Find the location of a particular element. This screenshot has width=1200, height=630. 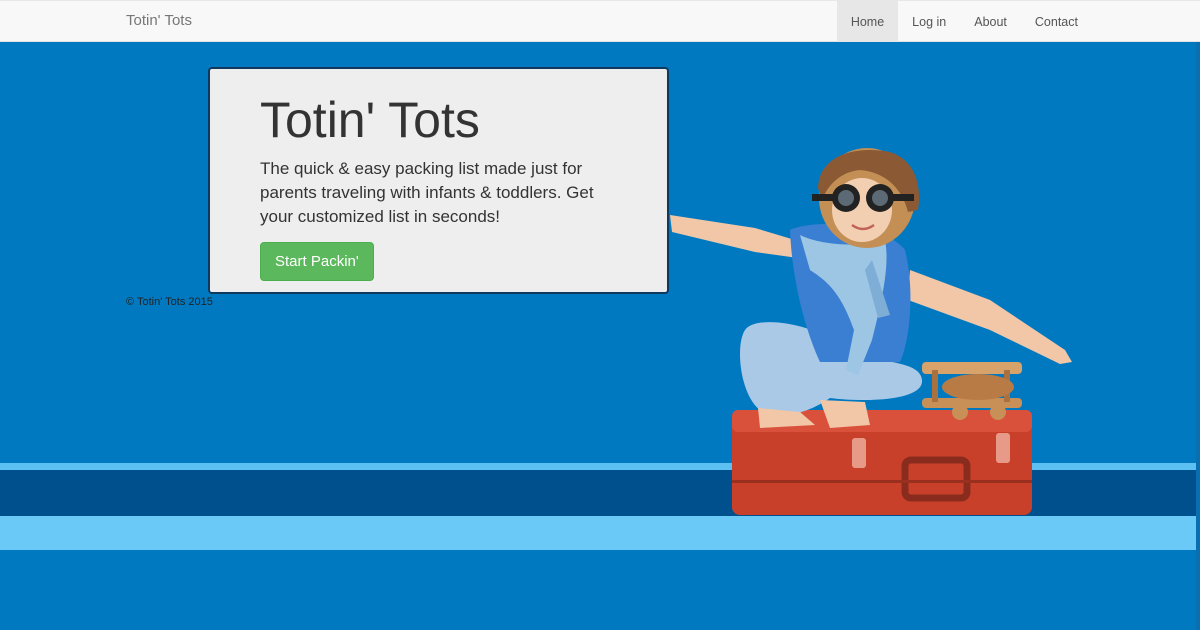

stripe-light is located at coordinates (600, 533).